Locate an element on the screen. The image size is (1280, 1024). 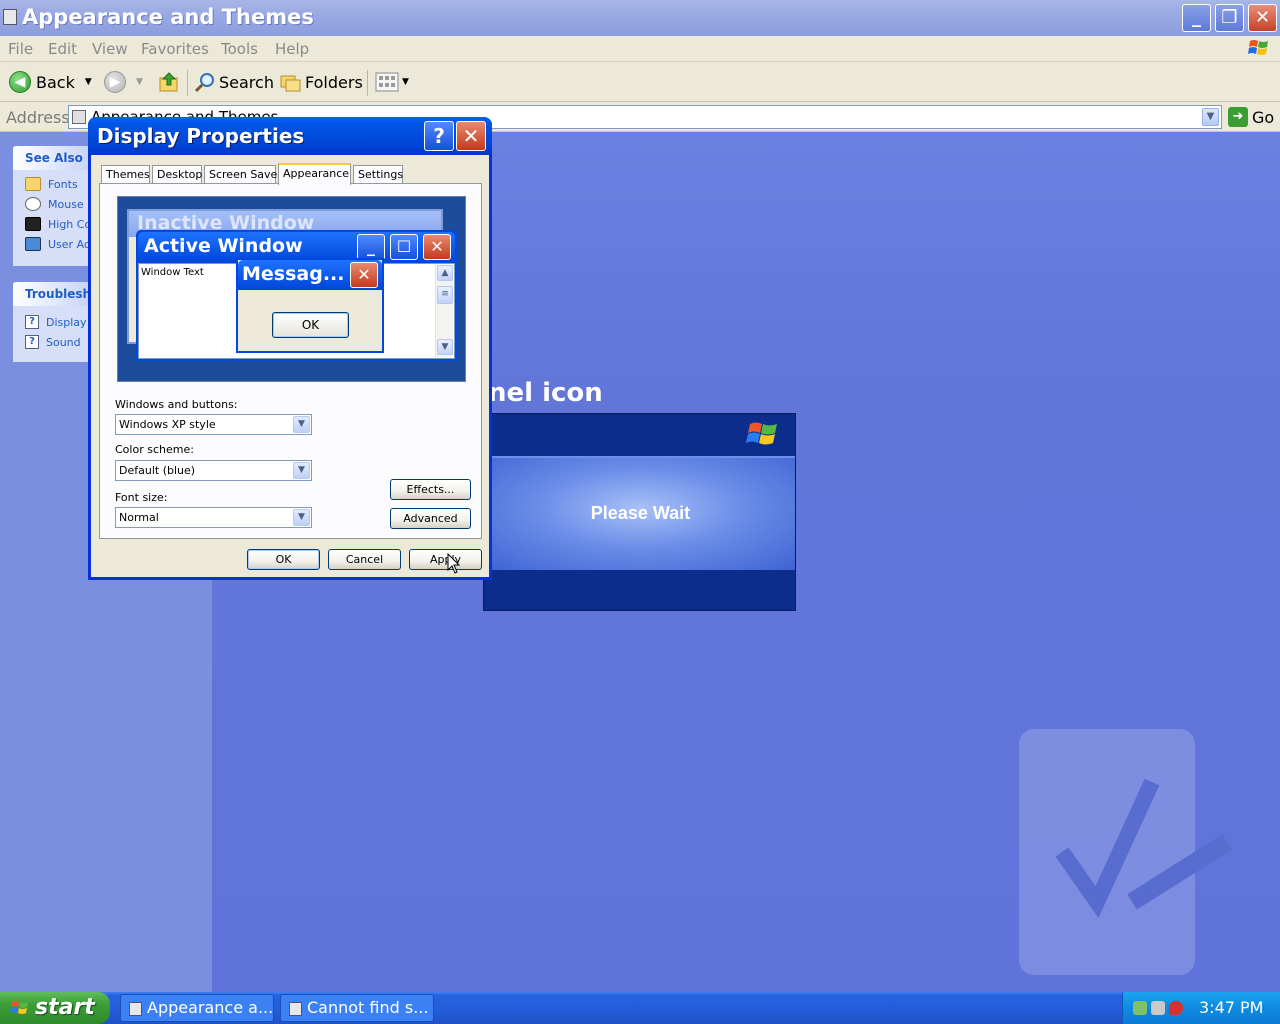
link-mouse-label: Mouse P is located at coordinates (70, 204).